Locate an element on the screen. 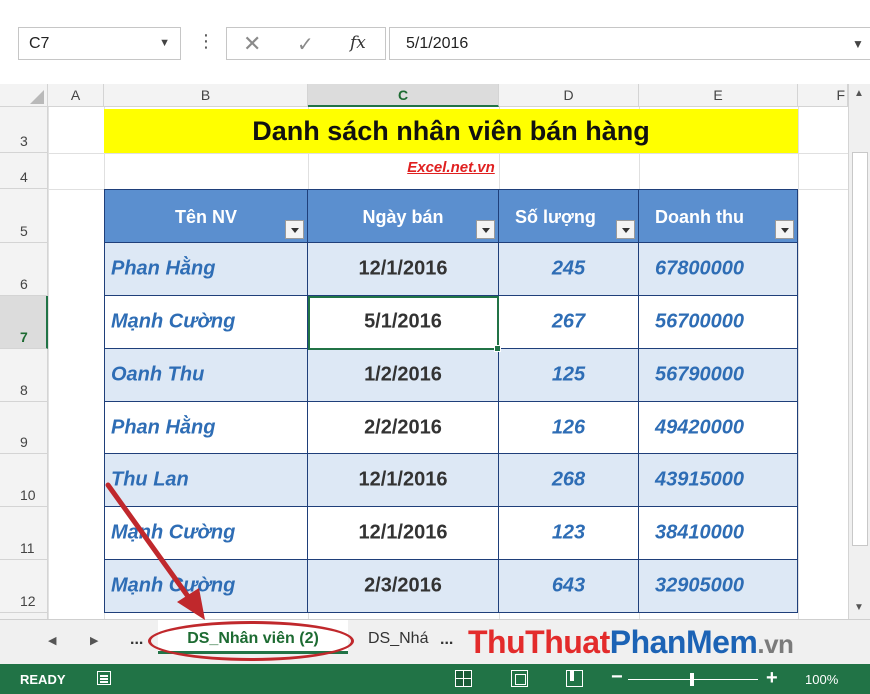  zoom-slider-thumb is located at coordinates (692, 679).